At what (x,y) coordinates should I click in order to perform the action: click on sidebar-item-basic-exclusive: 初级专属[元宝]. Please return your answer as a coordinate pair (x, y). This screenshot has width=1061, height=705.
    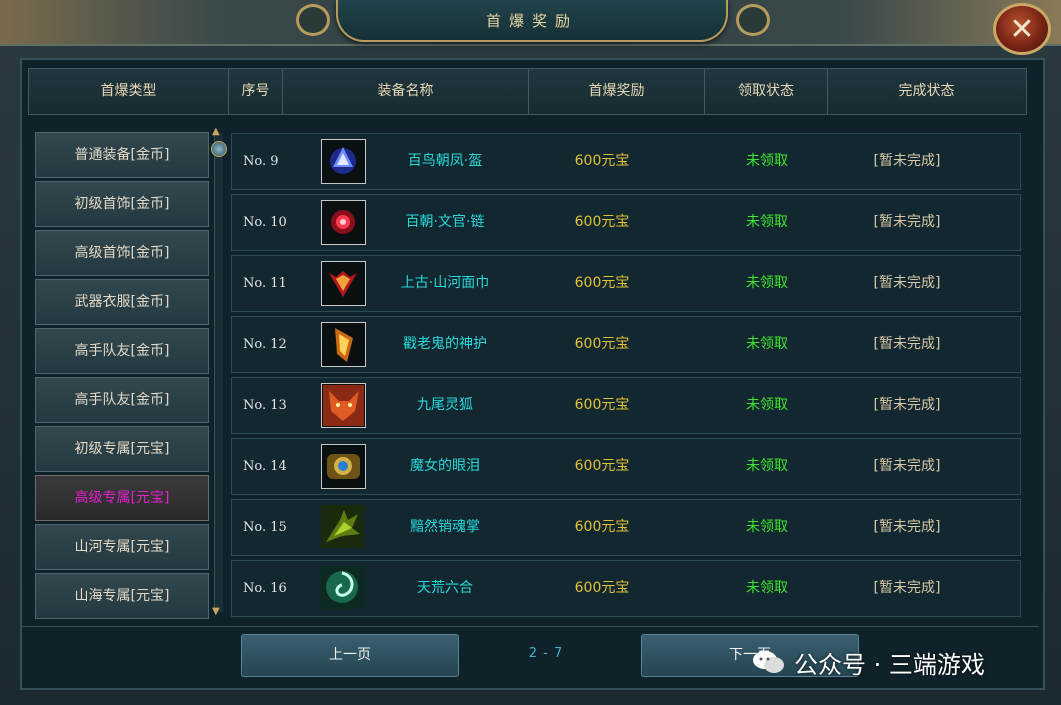
    Looking at the image, I should click on (122, 449).